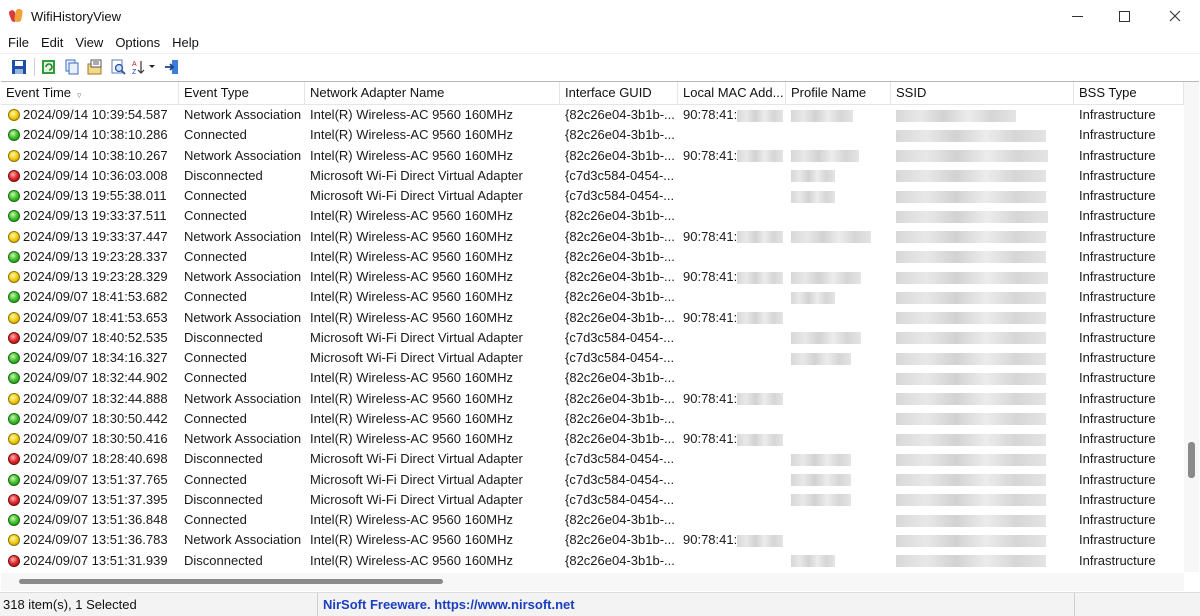 Image resolution: width=1200 pixels, height=616 pixels. I want to click on find-button, so click(118, 67).